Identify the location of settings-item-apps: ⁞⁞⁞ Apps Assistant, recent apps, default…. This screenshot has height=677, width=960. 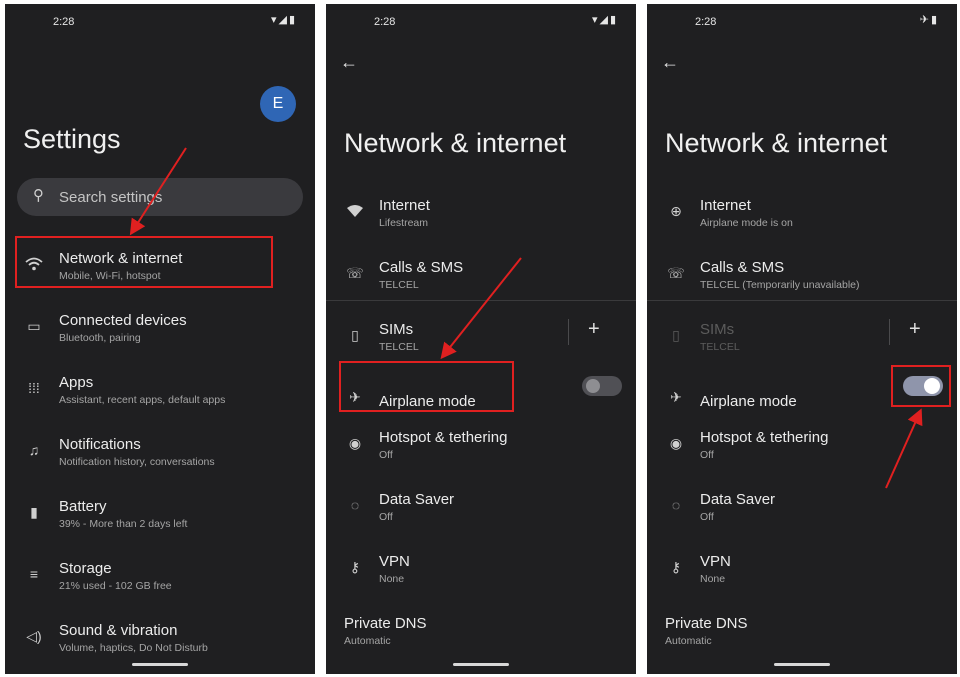
(160, 394).